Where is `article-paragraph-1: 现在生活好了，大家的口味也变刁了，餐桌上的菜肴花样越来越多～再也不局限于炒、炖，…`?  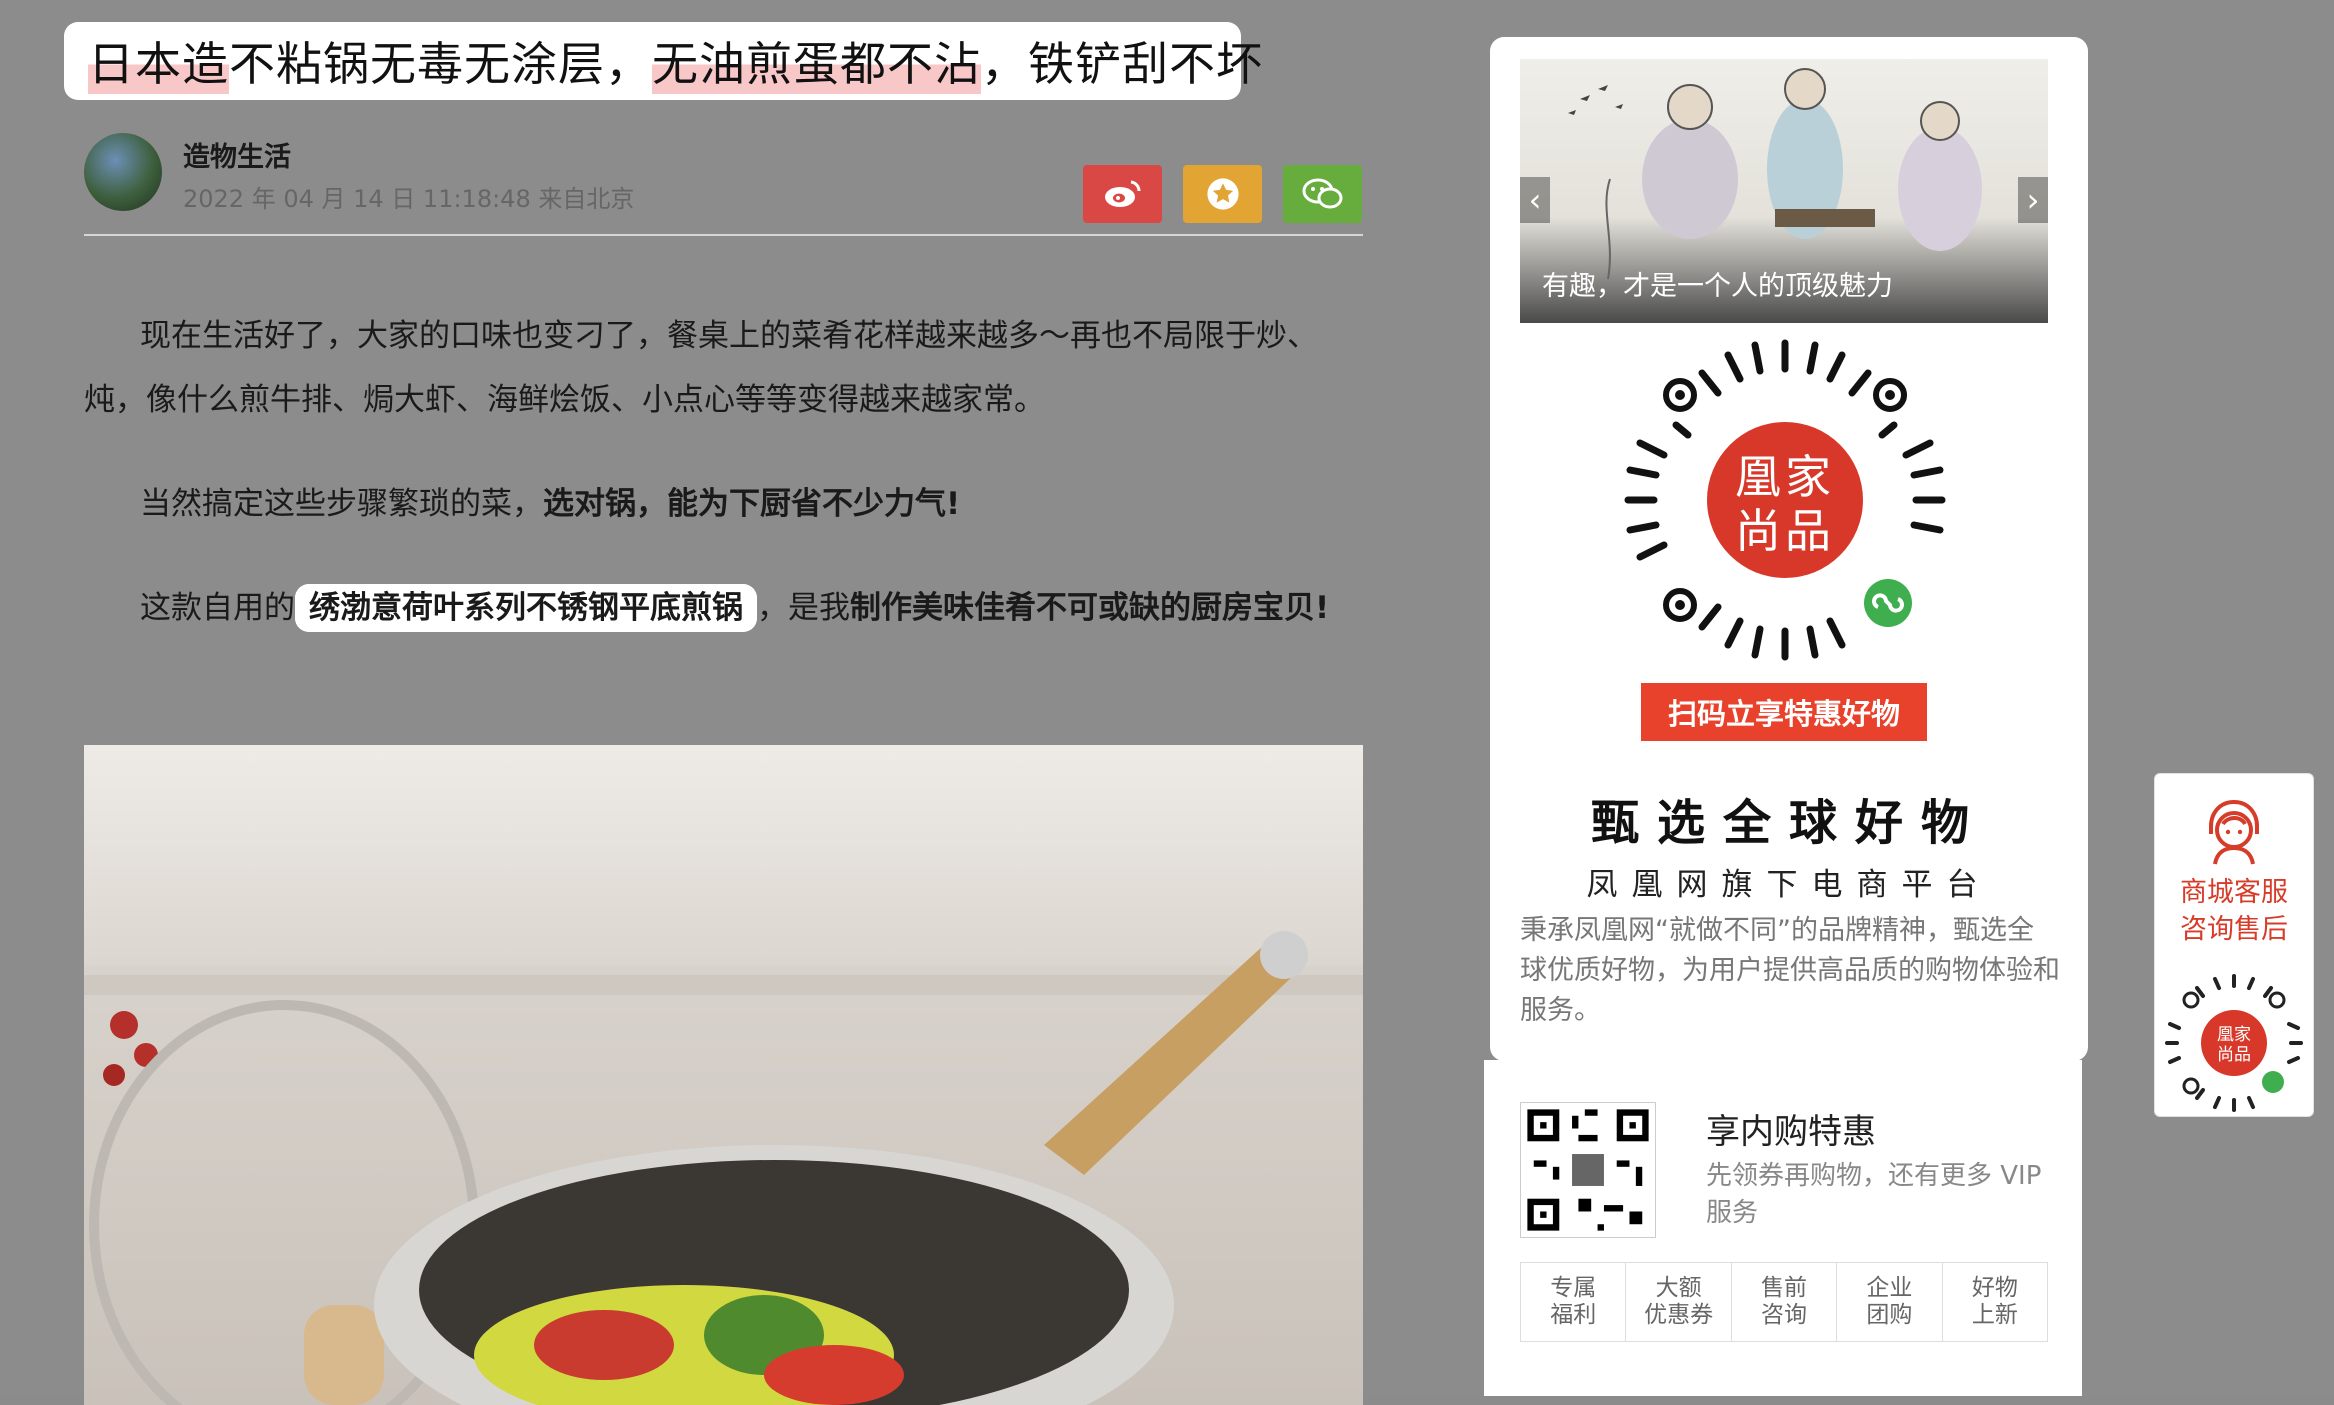
article-paragraph-1: 现在生活好了，大家的口味也变刁了，餐桌上的菜肴花样越来越多～再也不局限于炒、炖，… is located at coordinates (724, 368).